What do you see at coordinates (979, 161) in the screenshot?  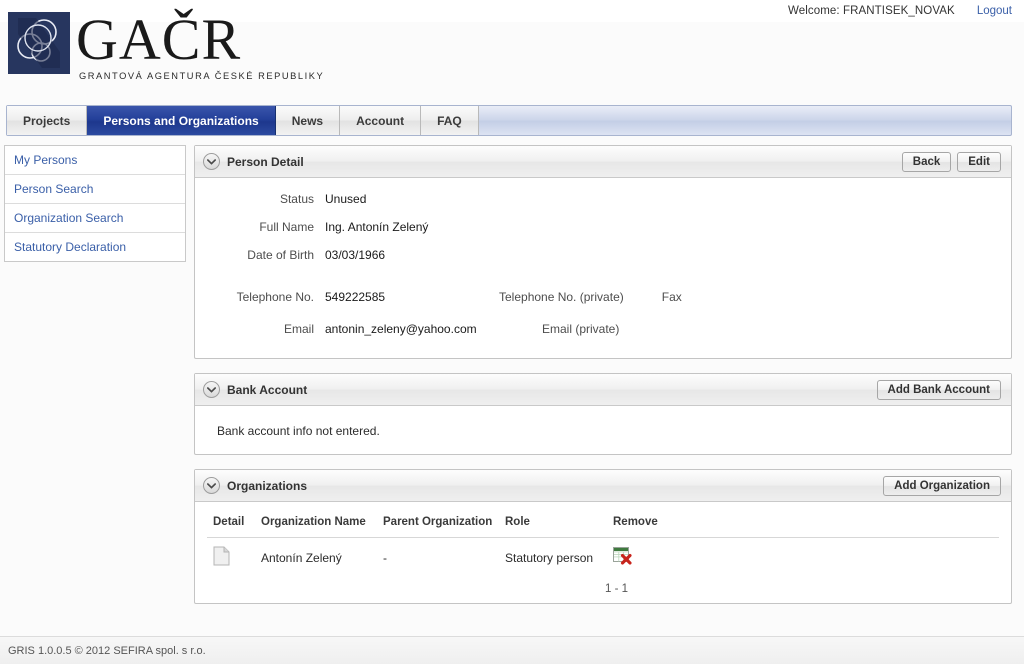 I see `edit-button: Edit` at bounding box center [979, 161].